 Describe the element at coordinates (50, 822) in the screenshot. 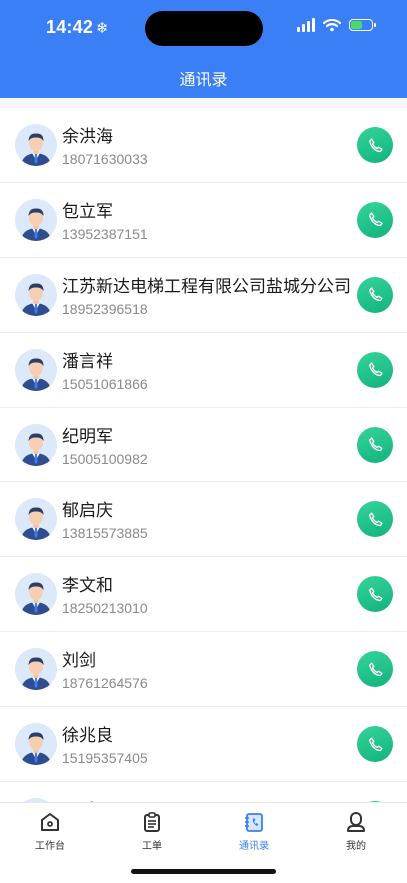

I see `home-icon` at that location.